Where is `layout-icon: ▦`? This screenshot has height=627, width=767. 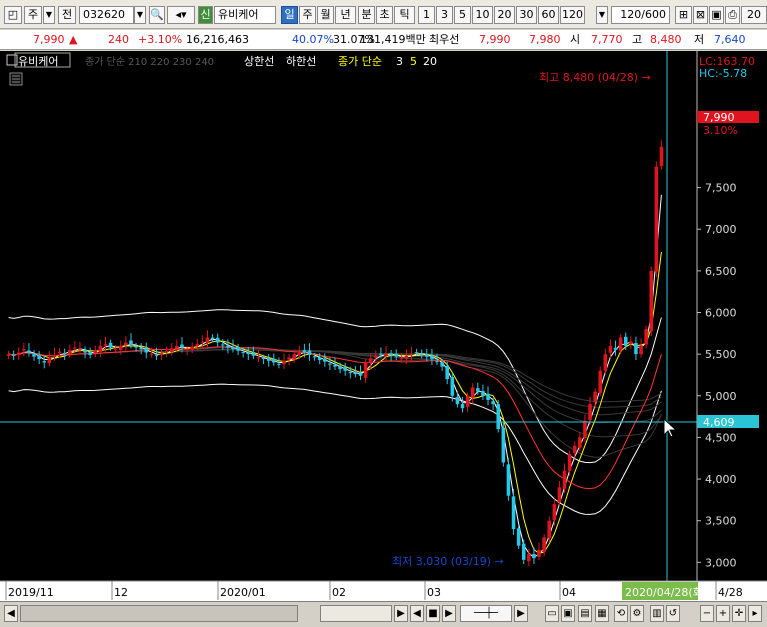 layout-icon: ▦ is located at coordinates (602, 613).